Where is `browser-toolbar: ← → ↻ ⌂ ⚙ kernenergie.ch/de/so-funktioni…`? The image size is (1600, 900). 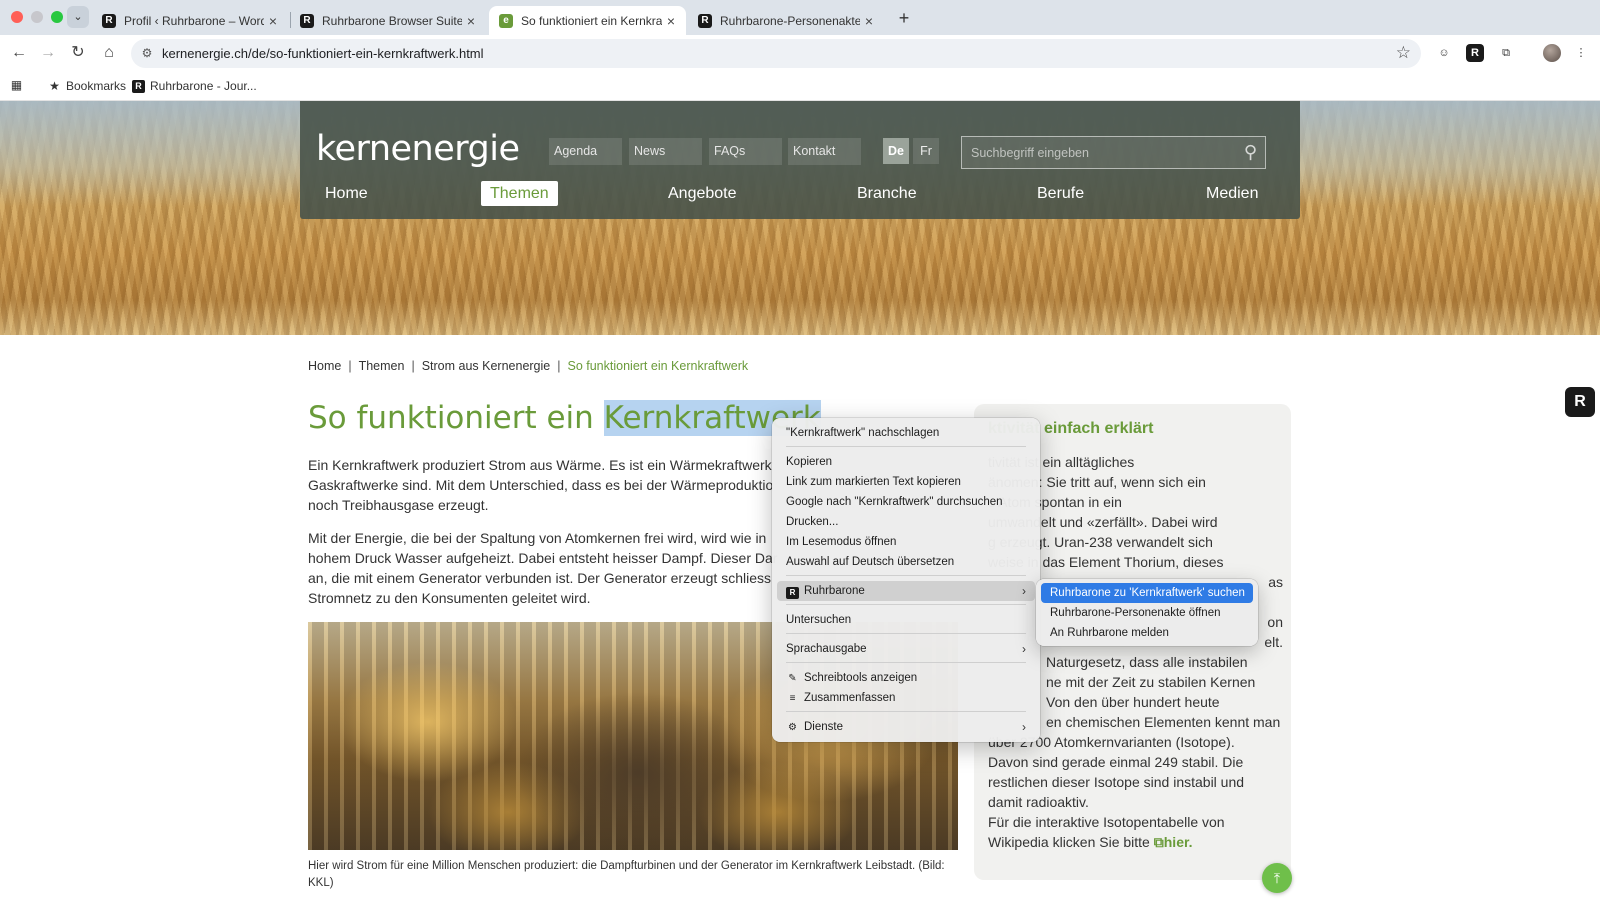
browser-toolbar: ← → ↻ ⌂ ⚙ kernenergie.ch/de/so-funktioni… is located at coordinates (800, 53).